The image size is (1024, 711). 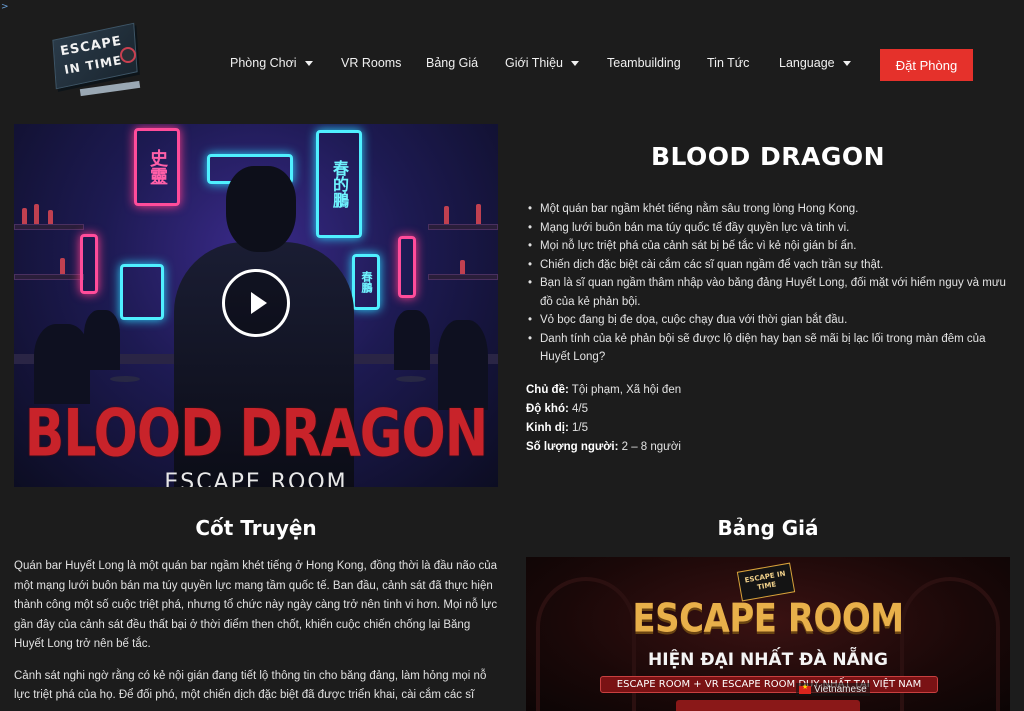 What do you see at coordinates (110, 88) in the screenshot?
I see `logo-stripe` at bounding box center [110, 88].